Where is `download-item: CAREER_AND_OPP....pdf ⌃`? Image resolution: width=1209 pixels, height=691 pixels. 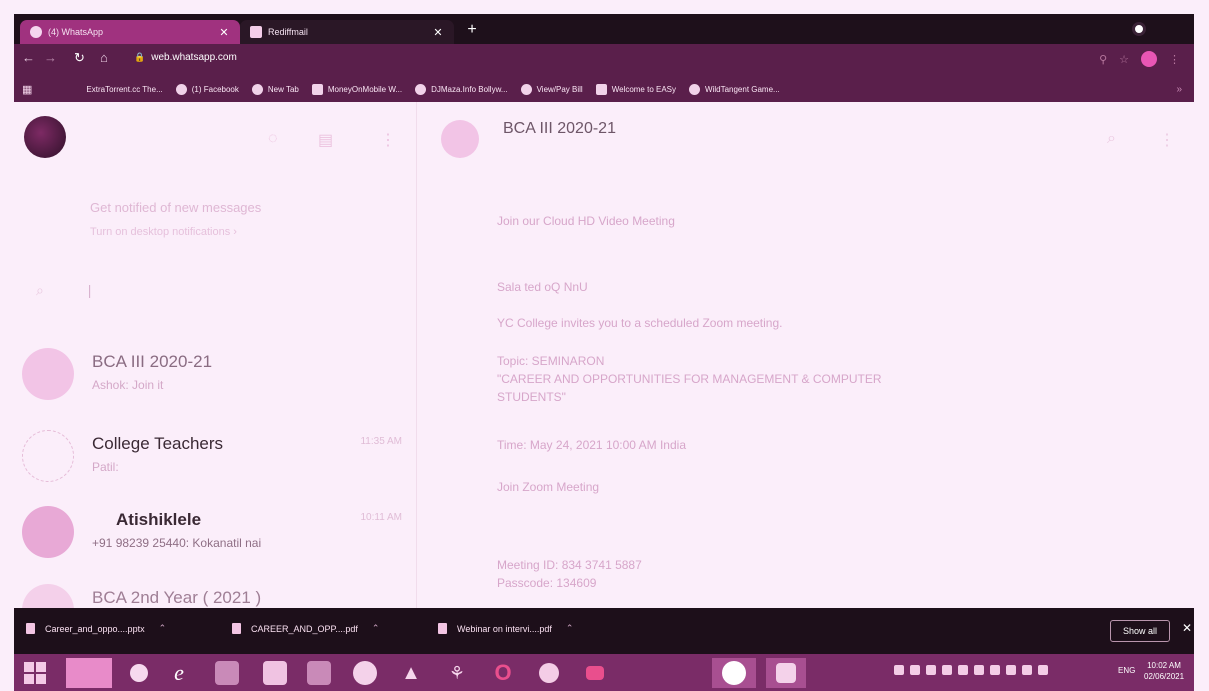 download-item: CAREER_AND_OPP....pdf ⌃ is located at coordinates (305, 628).